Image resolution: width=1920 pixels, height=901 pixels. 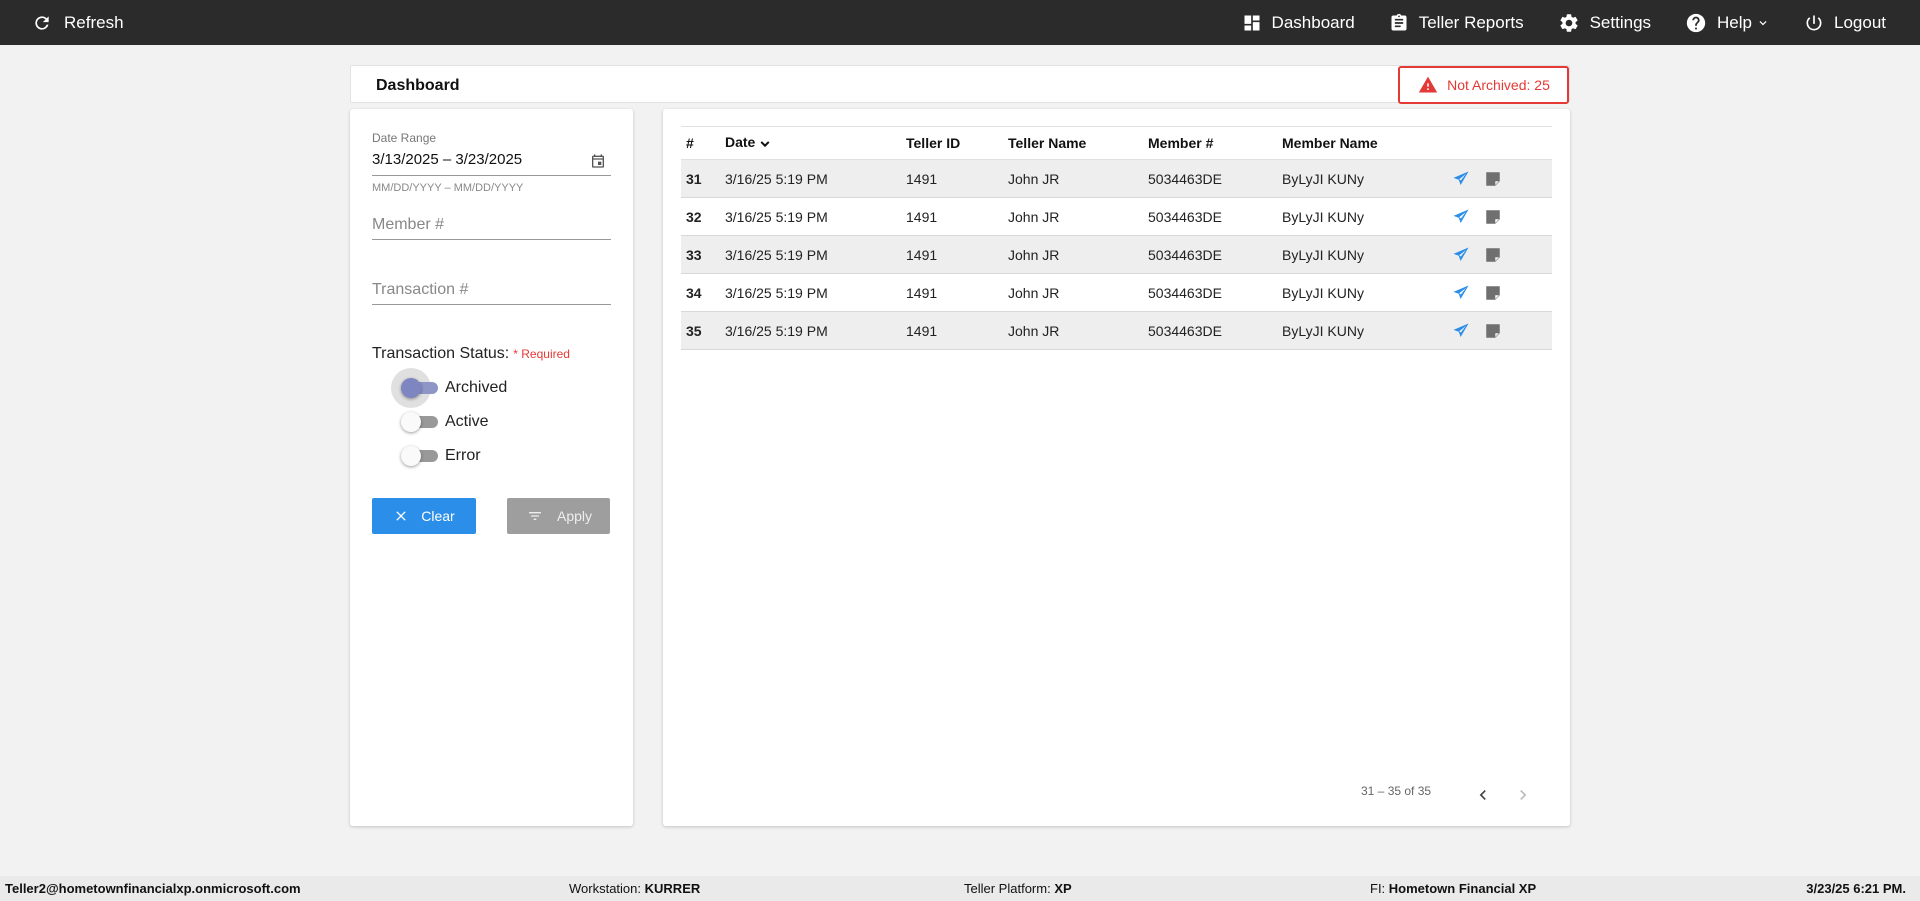 I want to click on row-number: 34, so click(x=694, y=292).